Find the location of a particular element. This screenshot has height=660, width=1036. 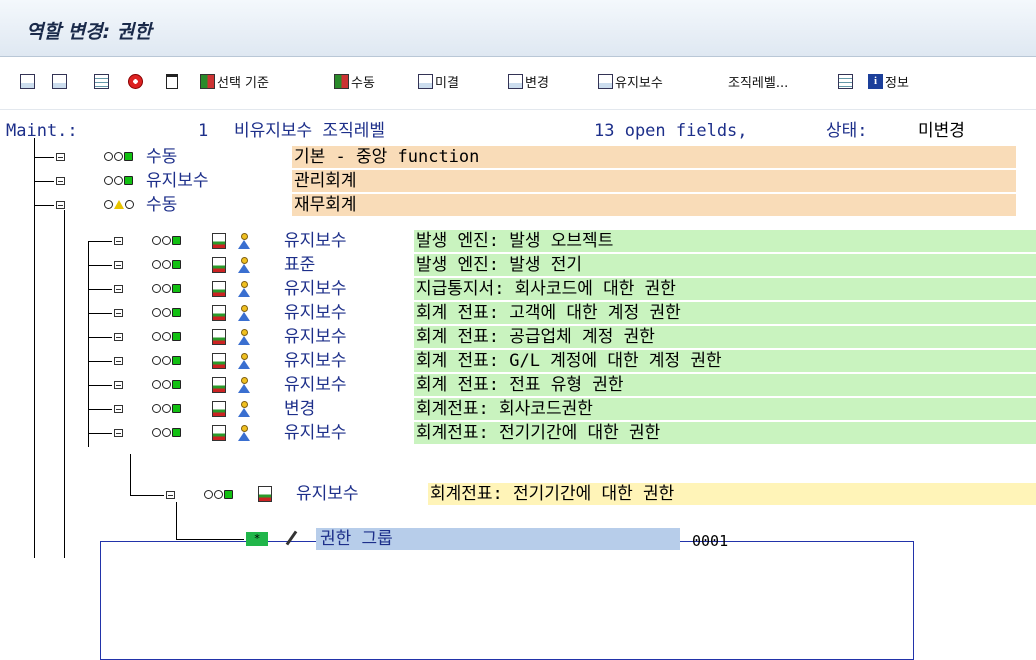

delete-button is located at coordinates (172, 81).